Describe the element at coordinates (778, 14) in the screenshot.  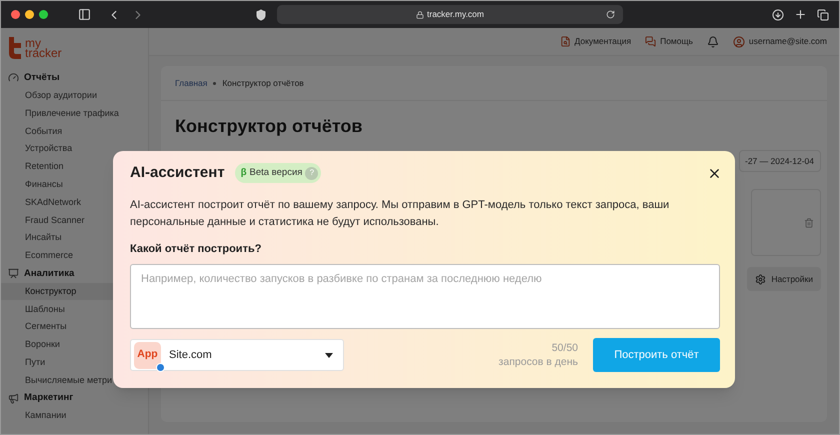
I see `download-icon` at that location.